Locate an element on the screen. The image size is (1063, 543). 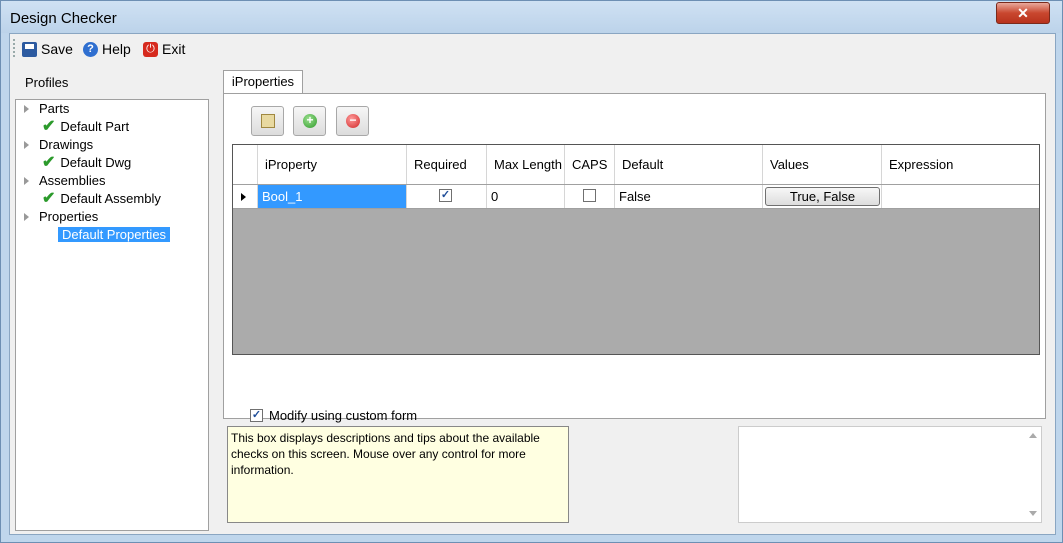
remove-button: − is located at coordinates (352, 121).